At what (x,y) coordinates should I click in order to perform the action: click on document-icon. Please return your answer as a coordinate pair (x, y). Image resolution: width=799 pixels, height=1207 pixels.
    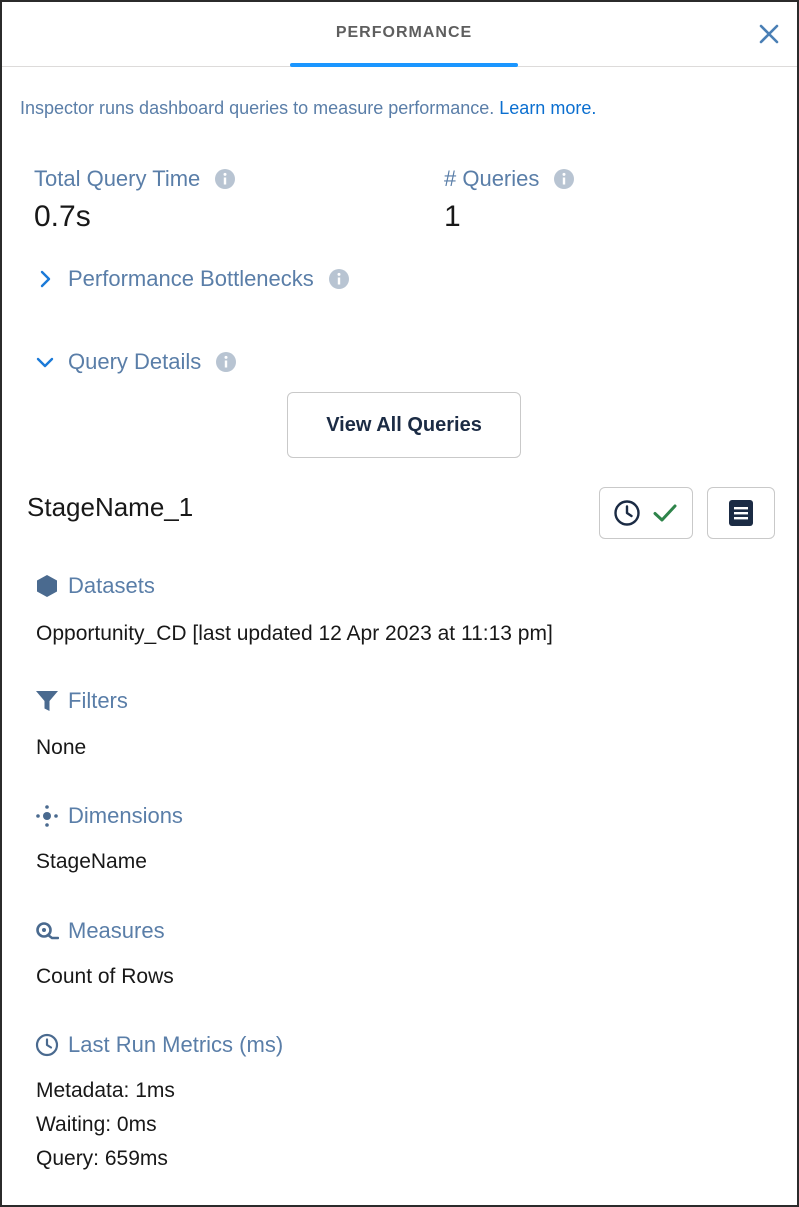
    Looking at the image, I should click on (741, 513).